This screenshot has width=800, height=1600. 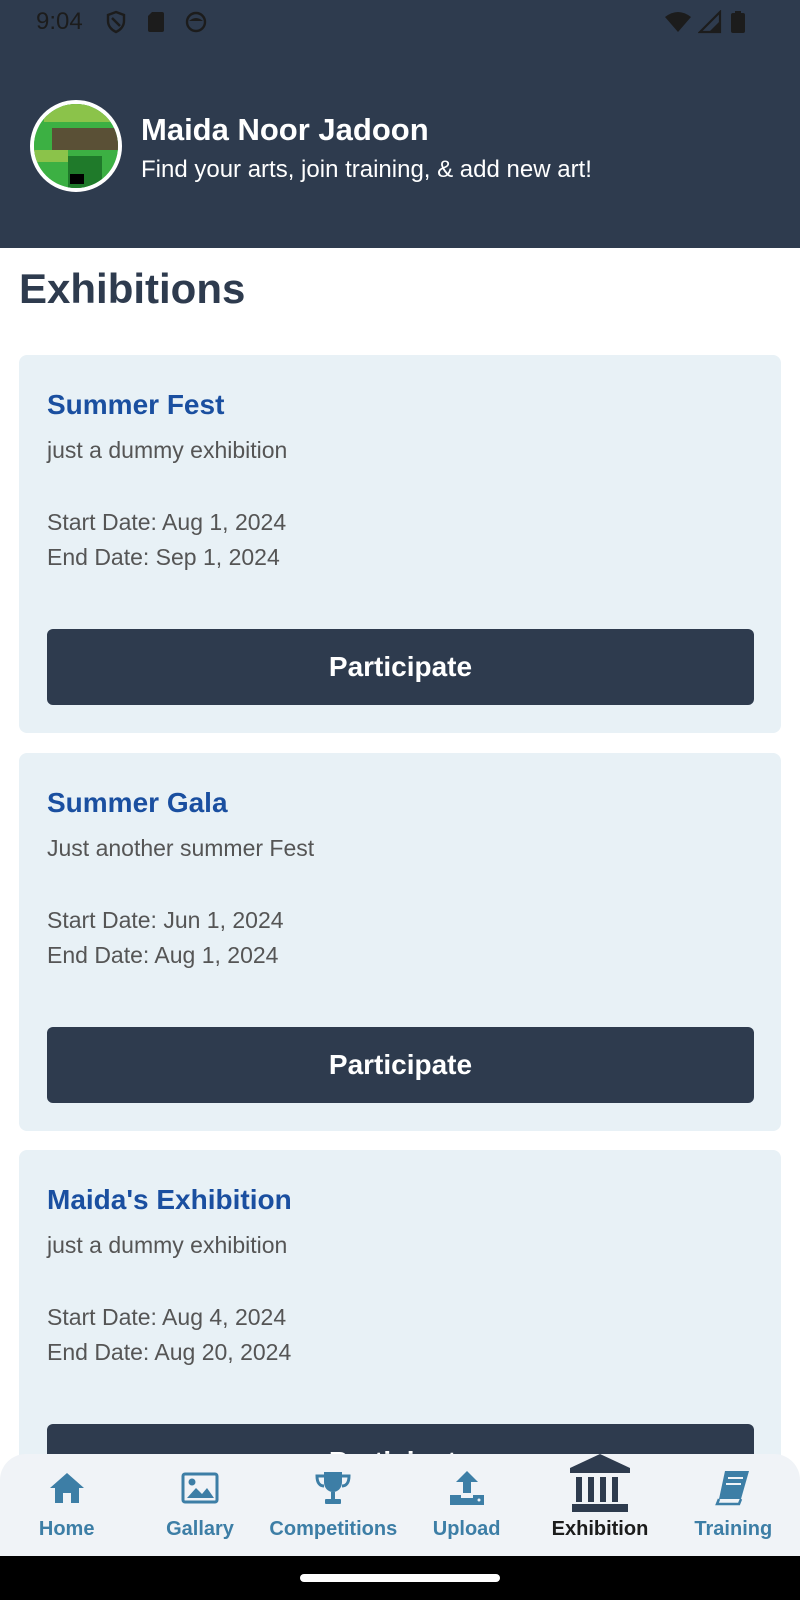 I want to click on face-icon, so click(x=196, y=22).